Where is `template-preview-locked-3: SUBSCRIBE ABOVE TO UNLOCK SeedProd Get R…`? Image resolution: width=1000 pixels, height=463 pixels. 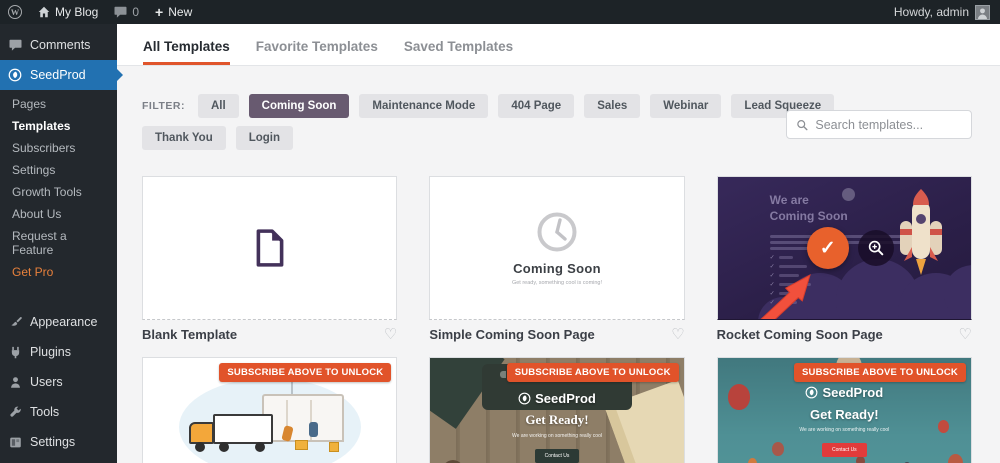 template-preview-locked-3: SUBSCRIBE ABOVE TO UNLOCK SeedProd Get R… is located at coordinates (844, 410).